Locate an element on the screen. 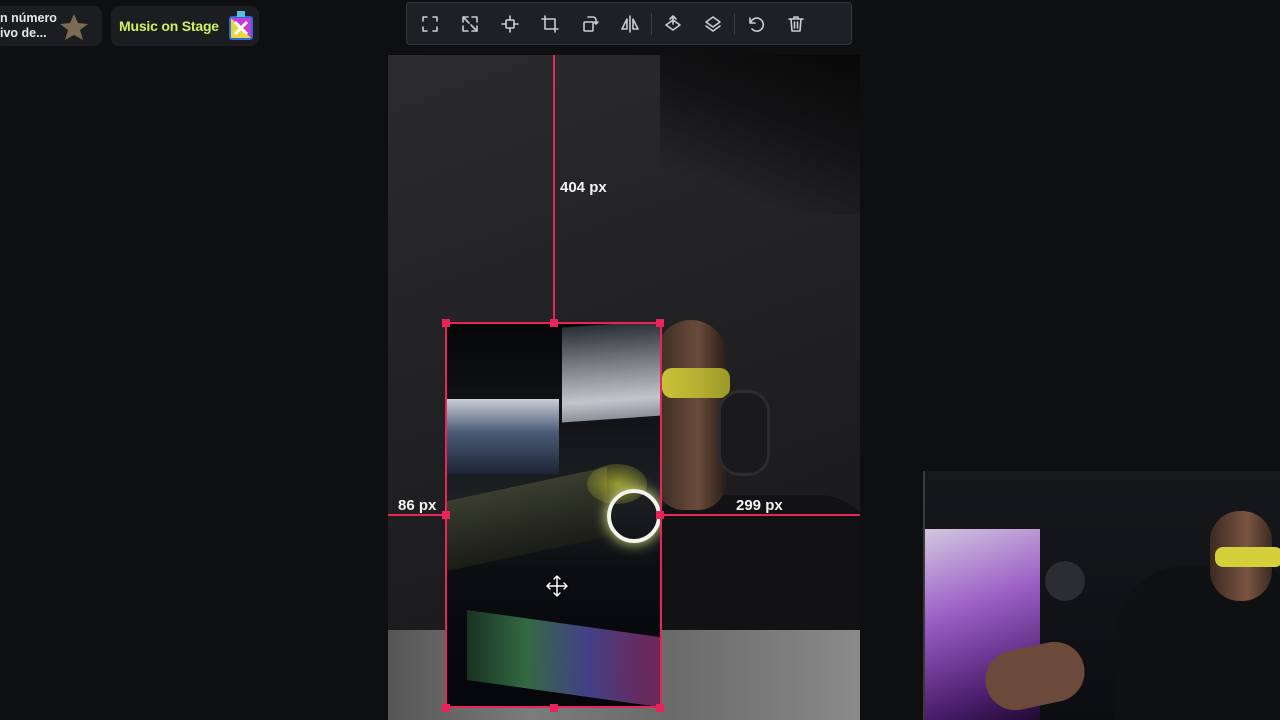  headphones is located at coordinates (744, 433).